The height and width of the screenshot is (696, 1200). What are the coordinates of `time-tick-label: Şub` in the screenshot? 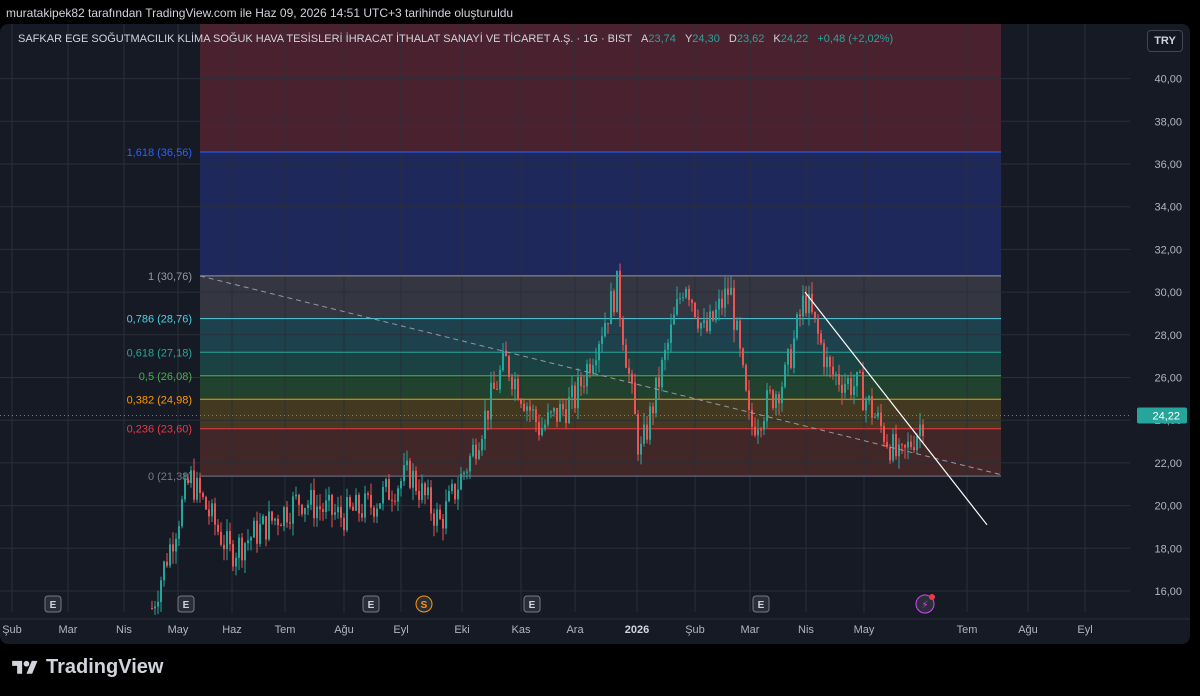 It's located at (12, 630).